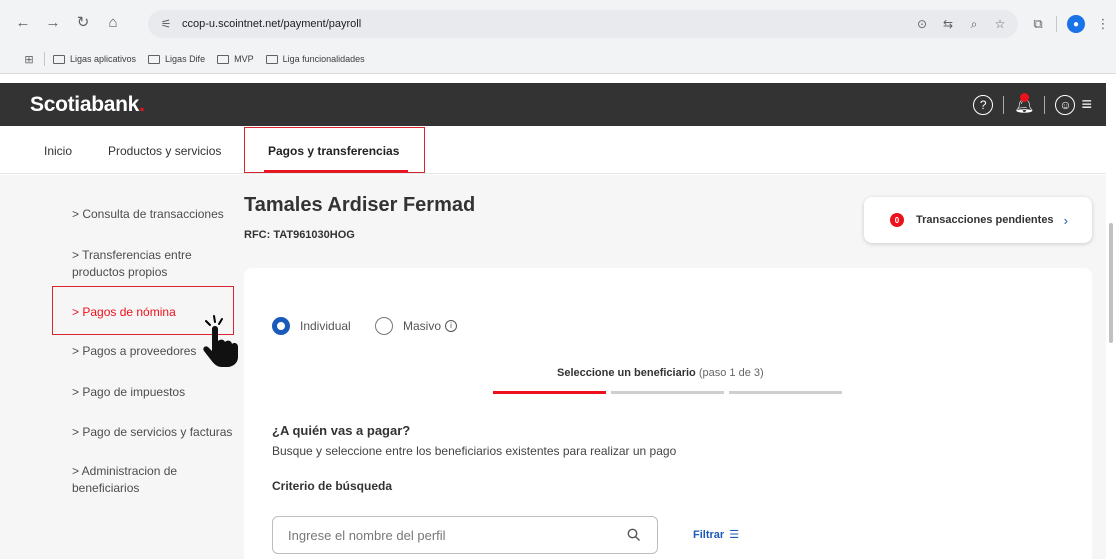 This screenshot has width=1116, height=559. I want to click on search-icon, so click(634, 535).